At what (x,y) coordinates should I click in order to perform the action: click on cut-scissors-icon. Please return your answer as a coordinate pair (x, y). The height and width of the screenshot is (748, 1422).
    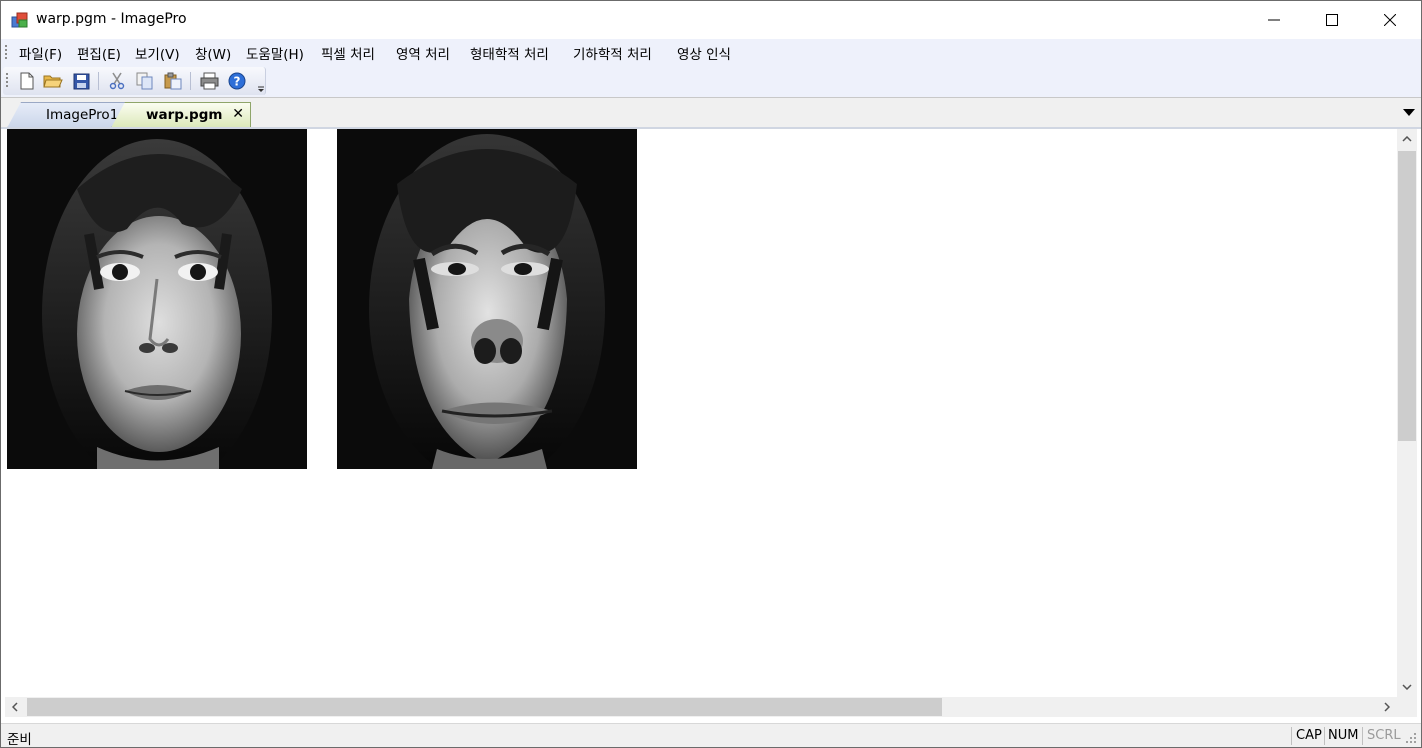
    Looking at the image, I should click on (117, 81).